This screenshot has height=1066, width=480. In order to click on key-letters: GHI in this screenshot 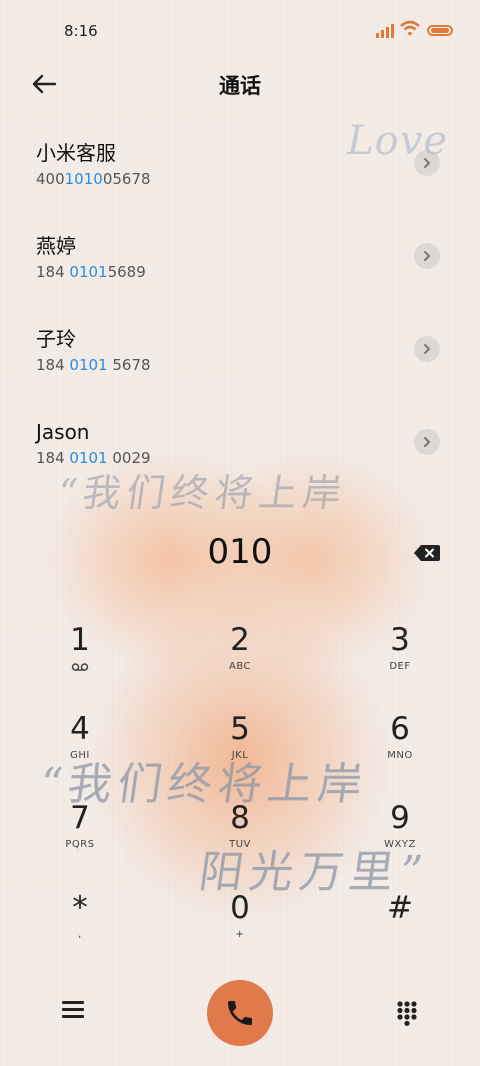, I will do `click(80, 755)`.